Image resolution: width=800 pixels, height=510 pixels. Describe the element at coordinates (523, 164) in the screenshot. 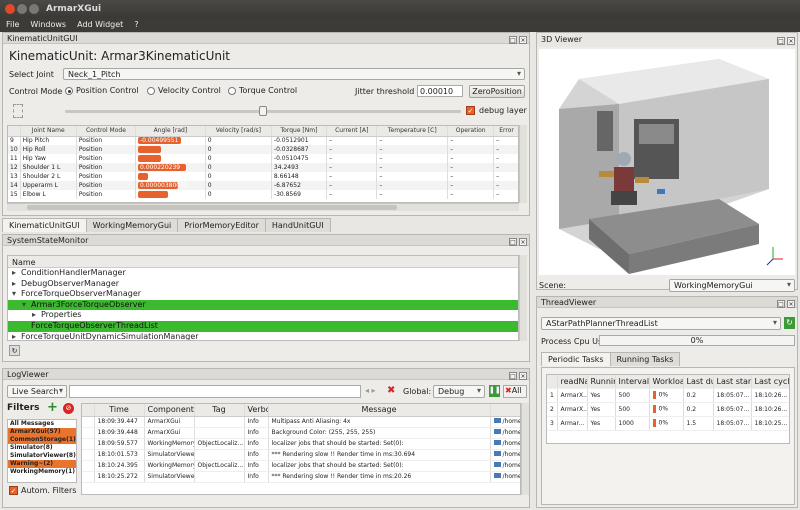

I see `joint-table-scrollbar` at that location.